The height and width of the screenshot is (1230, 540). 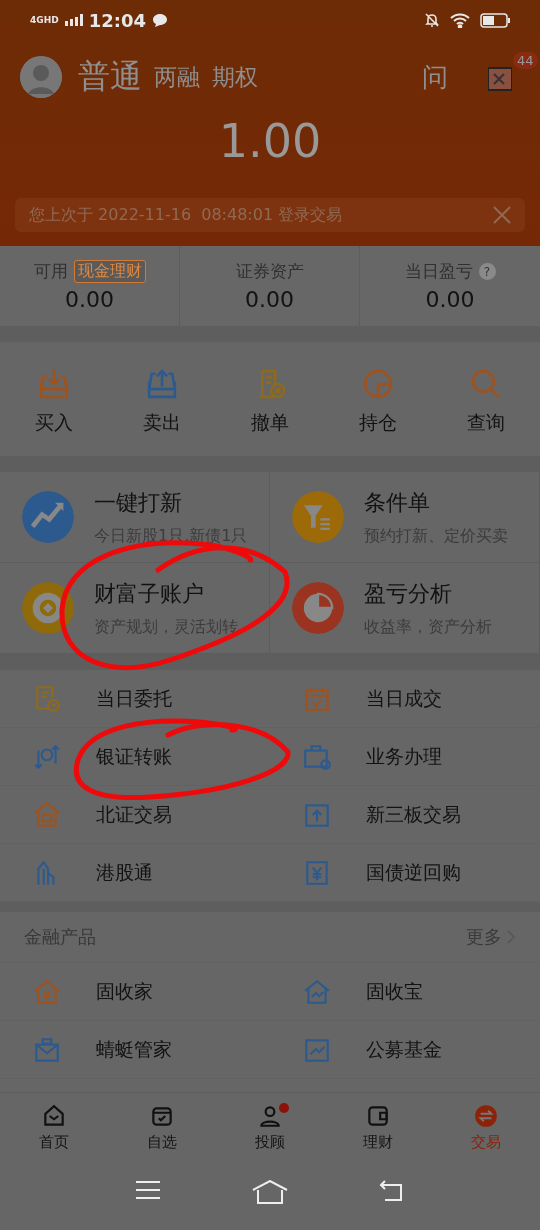 What do you see at coordinates (408, 593) in the screenshot?
I see `feature-title: 盈亏分析` at bounding box center [408, 593].